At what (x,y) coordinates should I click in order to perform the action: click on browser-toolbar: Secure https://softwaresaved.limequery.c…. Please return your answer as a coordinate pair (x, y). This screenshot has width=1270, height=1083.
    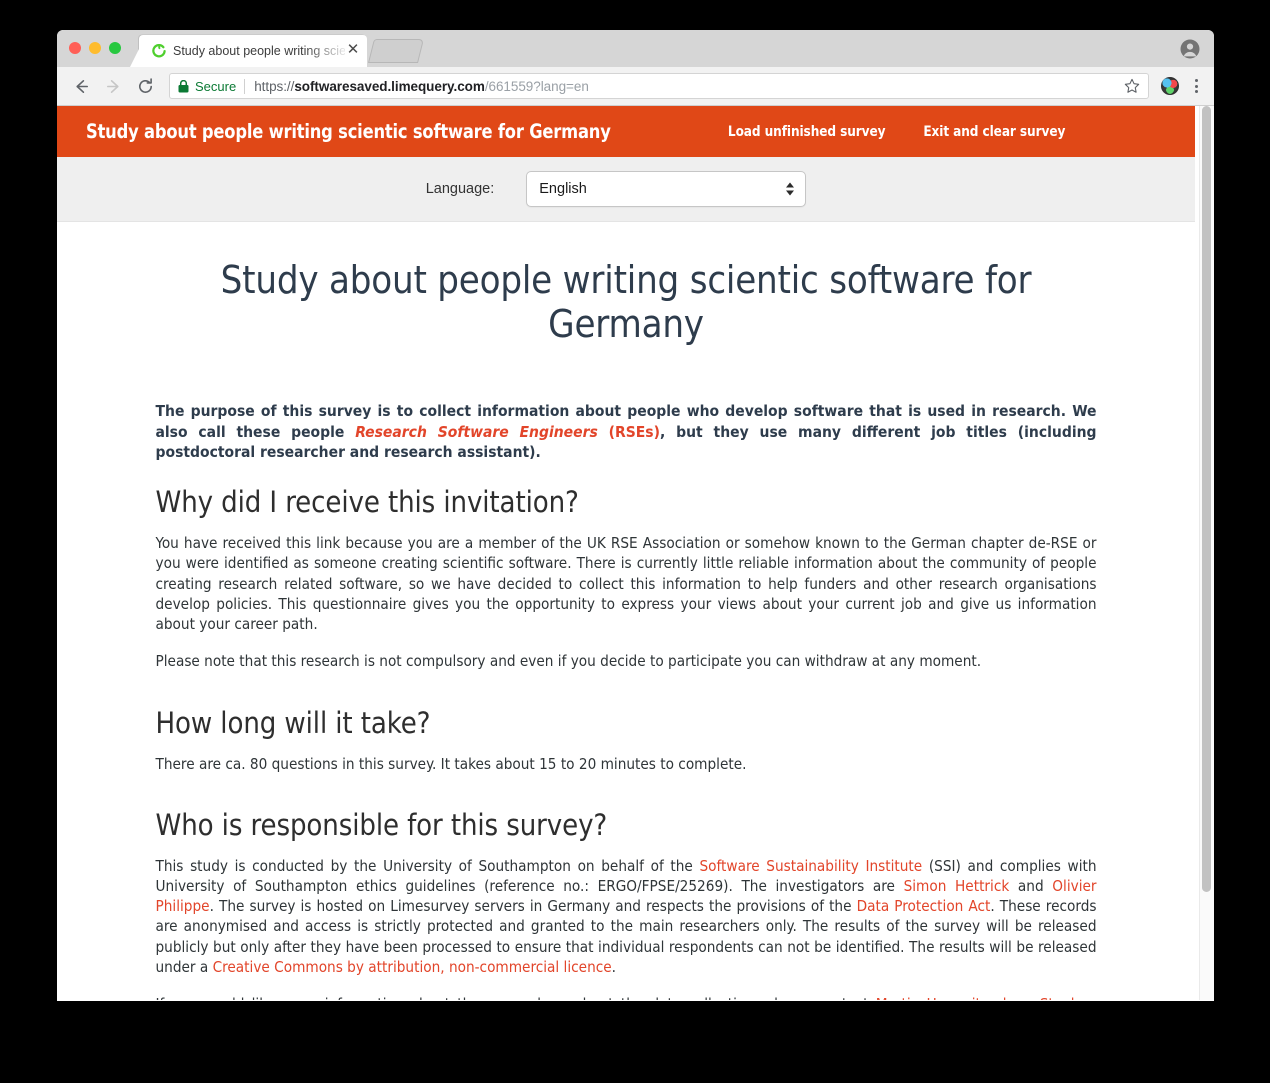
    Looking at the image, I should click on (635, 86).